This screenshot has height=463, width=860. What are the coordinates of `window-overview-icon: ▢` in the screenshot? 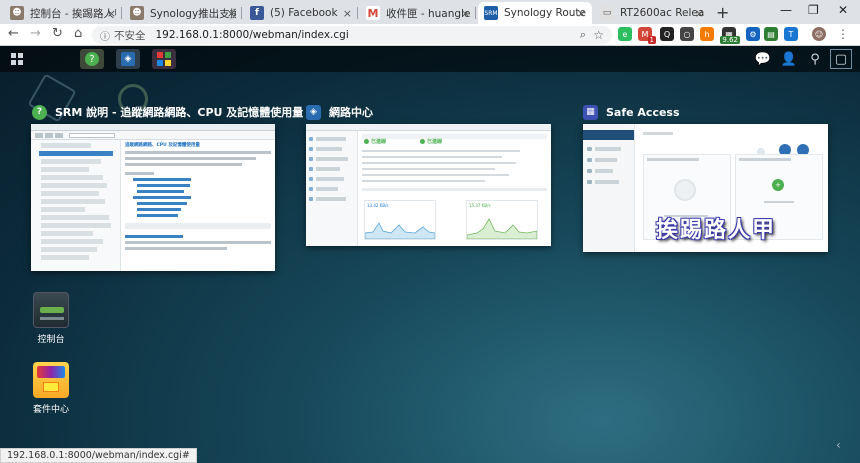 It's located at (841, 59).